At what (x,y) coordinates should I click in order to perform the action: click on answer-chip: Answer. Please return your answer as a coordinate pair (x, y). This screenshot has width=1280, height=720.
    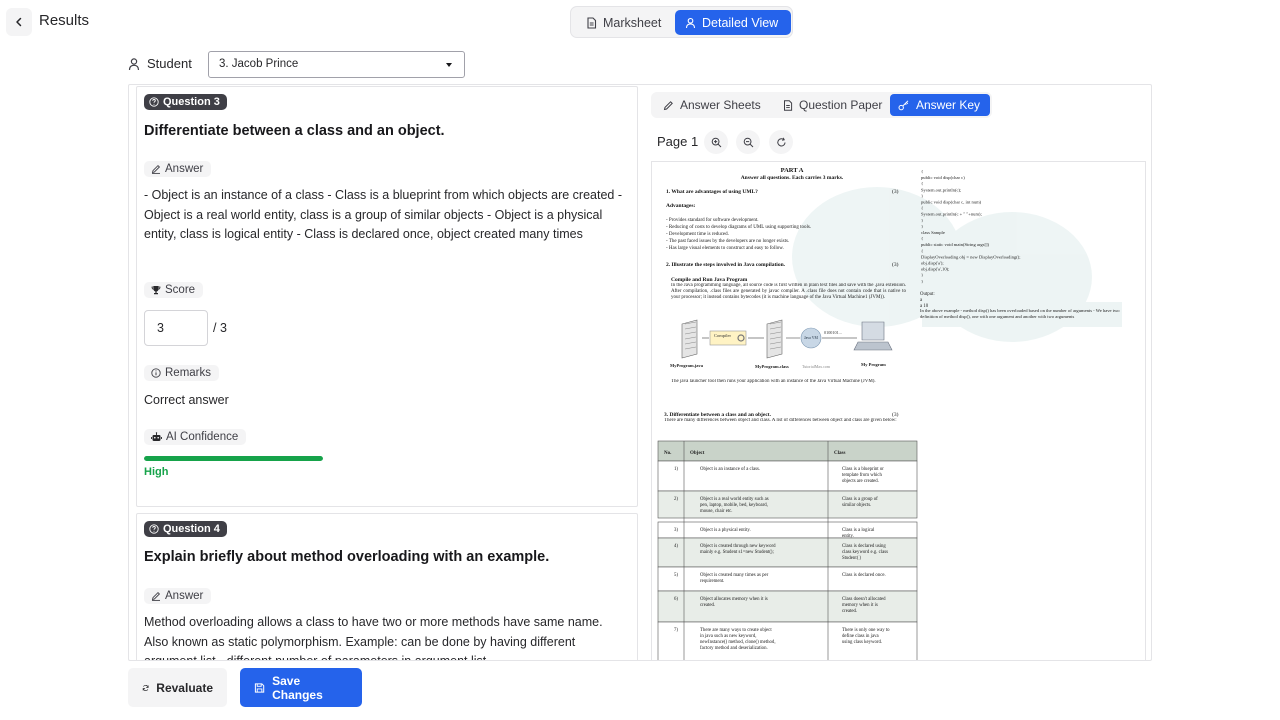
    Looking at the image, I should click on (178, 169).